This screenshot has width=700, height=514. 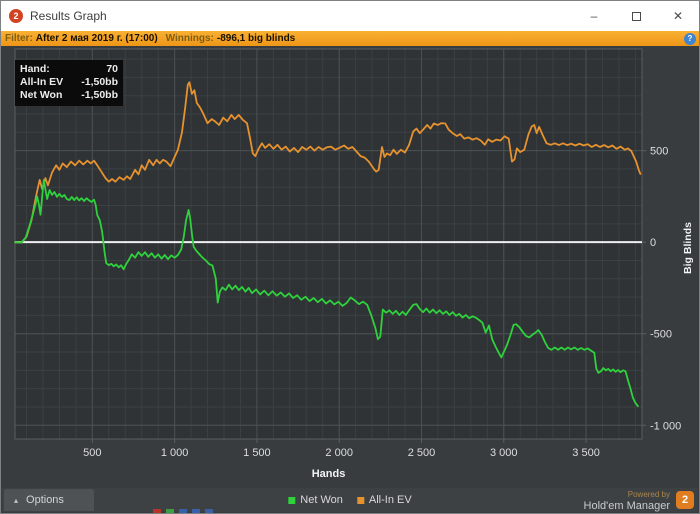 I want to click on close-button: ✕, so click(x=678, y=16).